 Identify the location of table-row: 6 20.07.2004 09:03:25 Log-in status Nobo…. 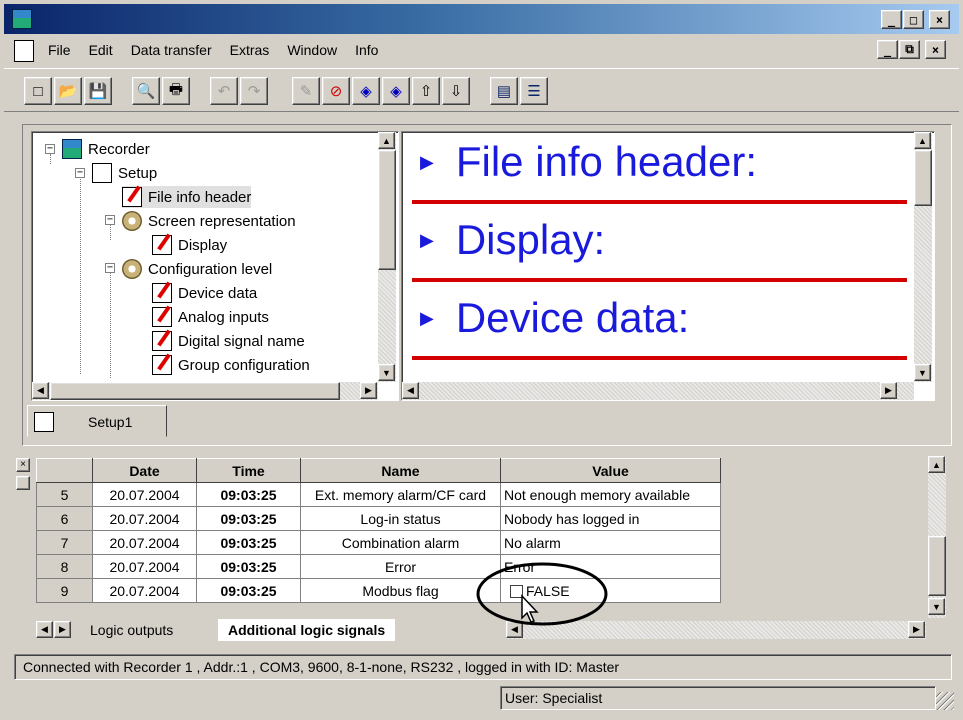
(378, 518).